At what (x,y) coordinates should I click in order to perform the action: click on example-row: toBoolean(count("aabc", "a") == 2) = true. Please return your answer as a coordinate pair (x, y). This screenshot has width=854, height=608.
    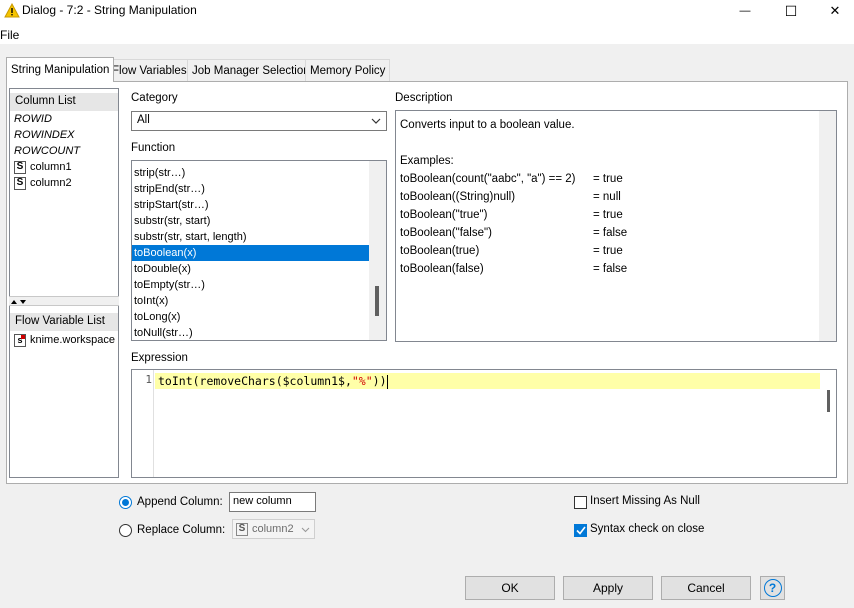
    Looking at the image, I should click on (608, 179).